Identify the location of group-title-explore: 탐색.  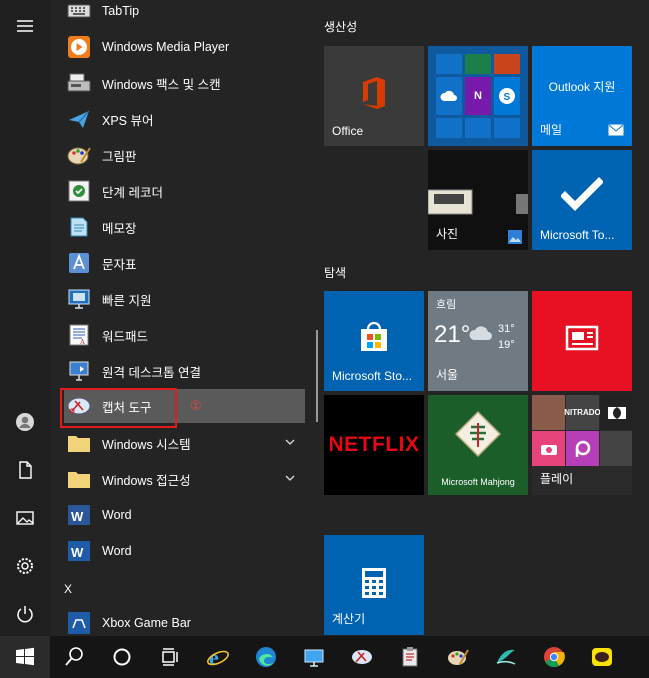
(335, 273).